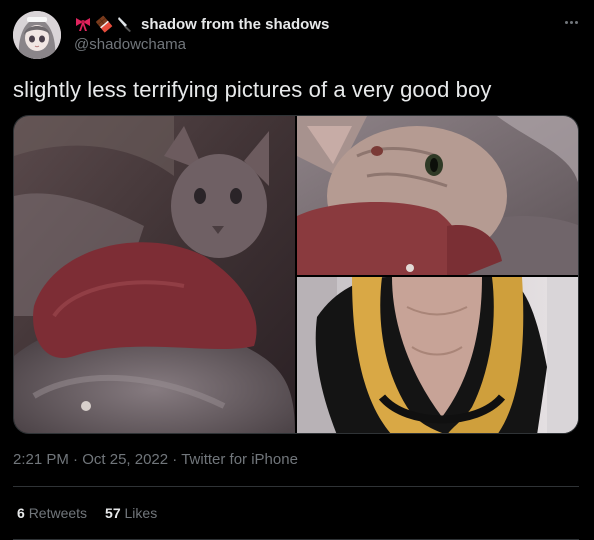  Describe the element at coordinates (125, 459) in the screenshot. I see `tweet-date: Oct 25, 2022` at that location.